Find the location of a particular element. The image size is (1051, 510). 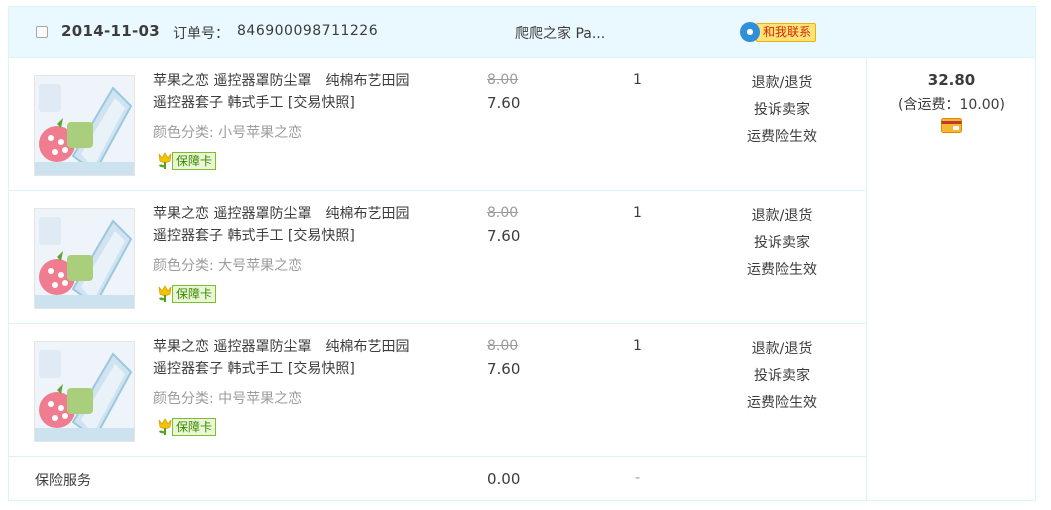

order-total: 32.80 is located at coordinates (951, 80).